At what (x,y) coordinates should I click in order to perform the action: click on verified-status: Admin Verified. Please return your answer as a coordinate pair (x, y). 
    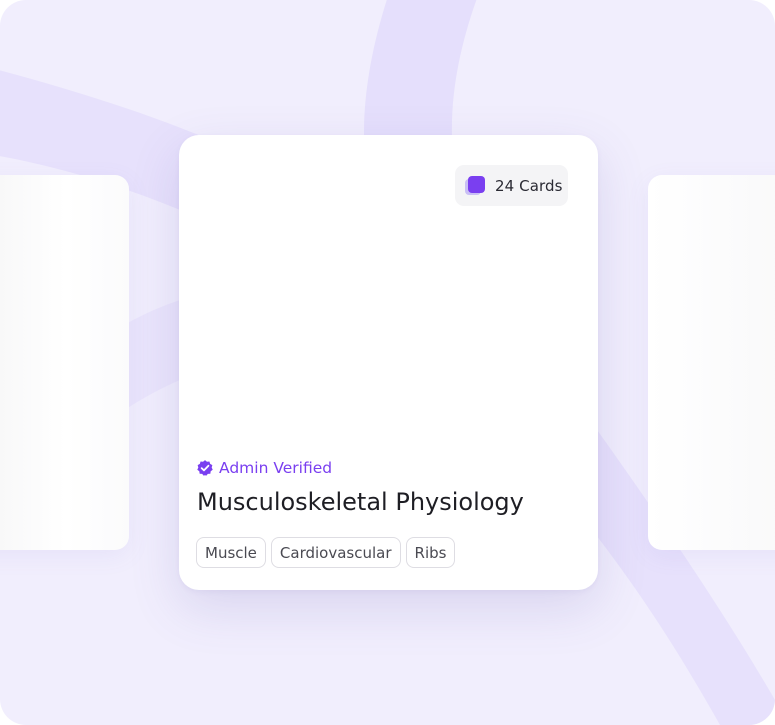
    Looking at the image, I should click on (264, 468).